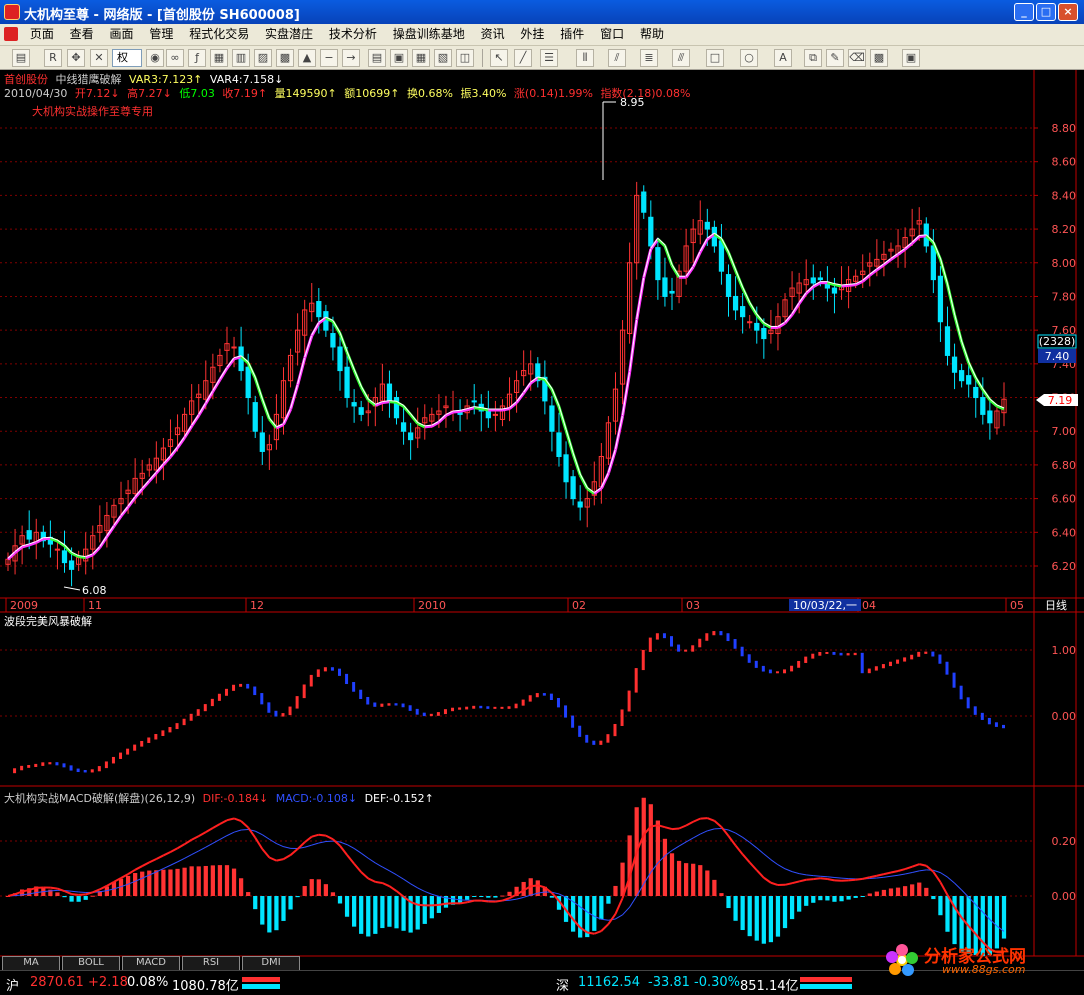  Describe the element at coordinates (72, 588) in the screenshot. I see `low-marker-line` at that location.